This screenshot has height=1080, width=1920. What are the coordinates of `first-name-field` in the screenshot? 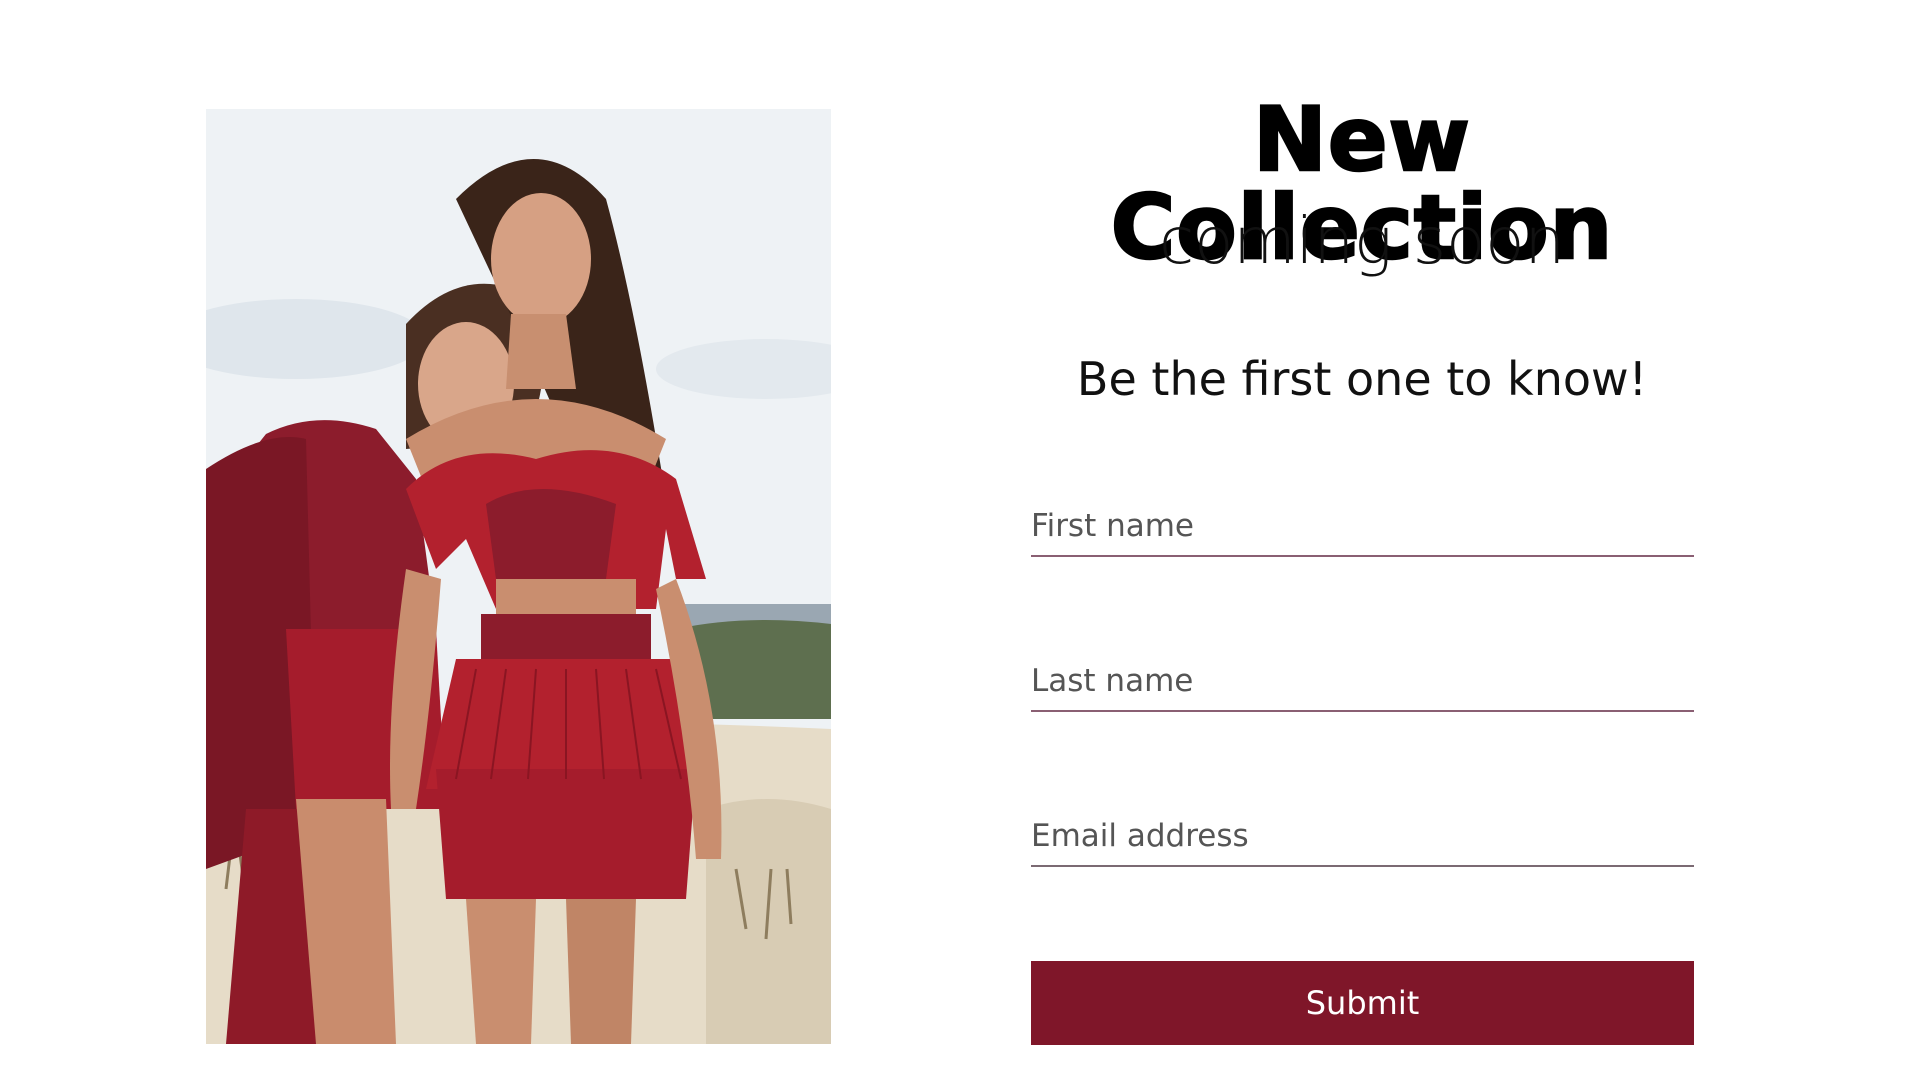 It's located at (1362, 527).